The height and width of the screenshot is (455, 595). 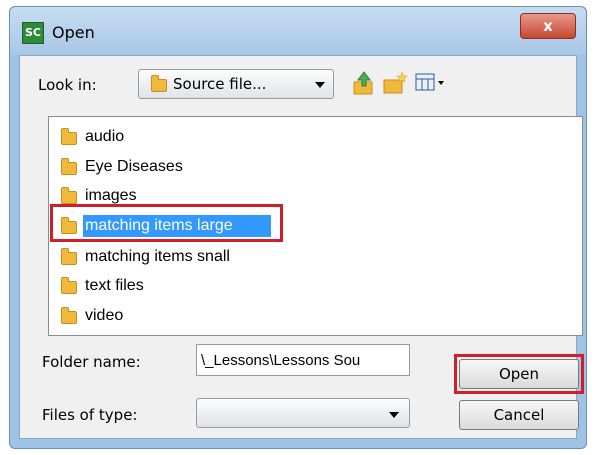 I want to click on title-bar: SC Open x, so click(x=298, y=31).